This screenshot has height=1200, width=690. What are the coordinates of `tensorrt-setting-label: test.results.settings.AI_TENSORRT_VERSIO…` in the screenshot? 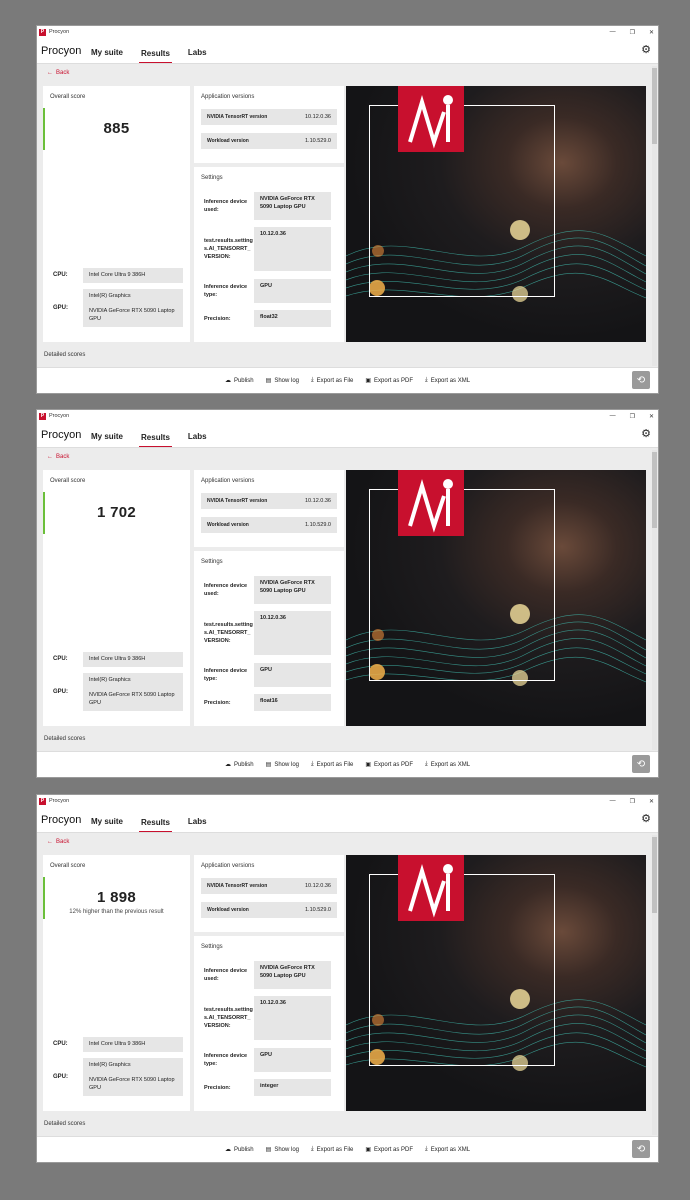 It's located at (228, 1018).